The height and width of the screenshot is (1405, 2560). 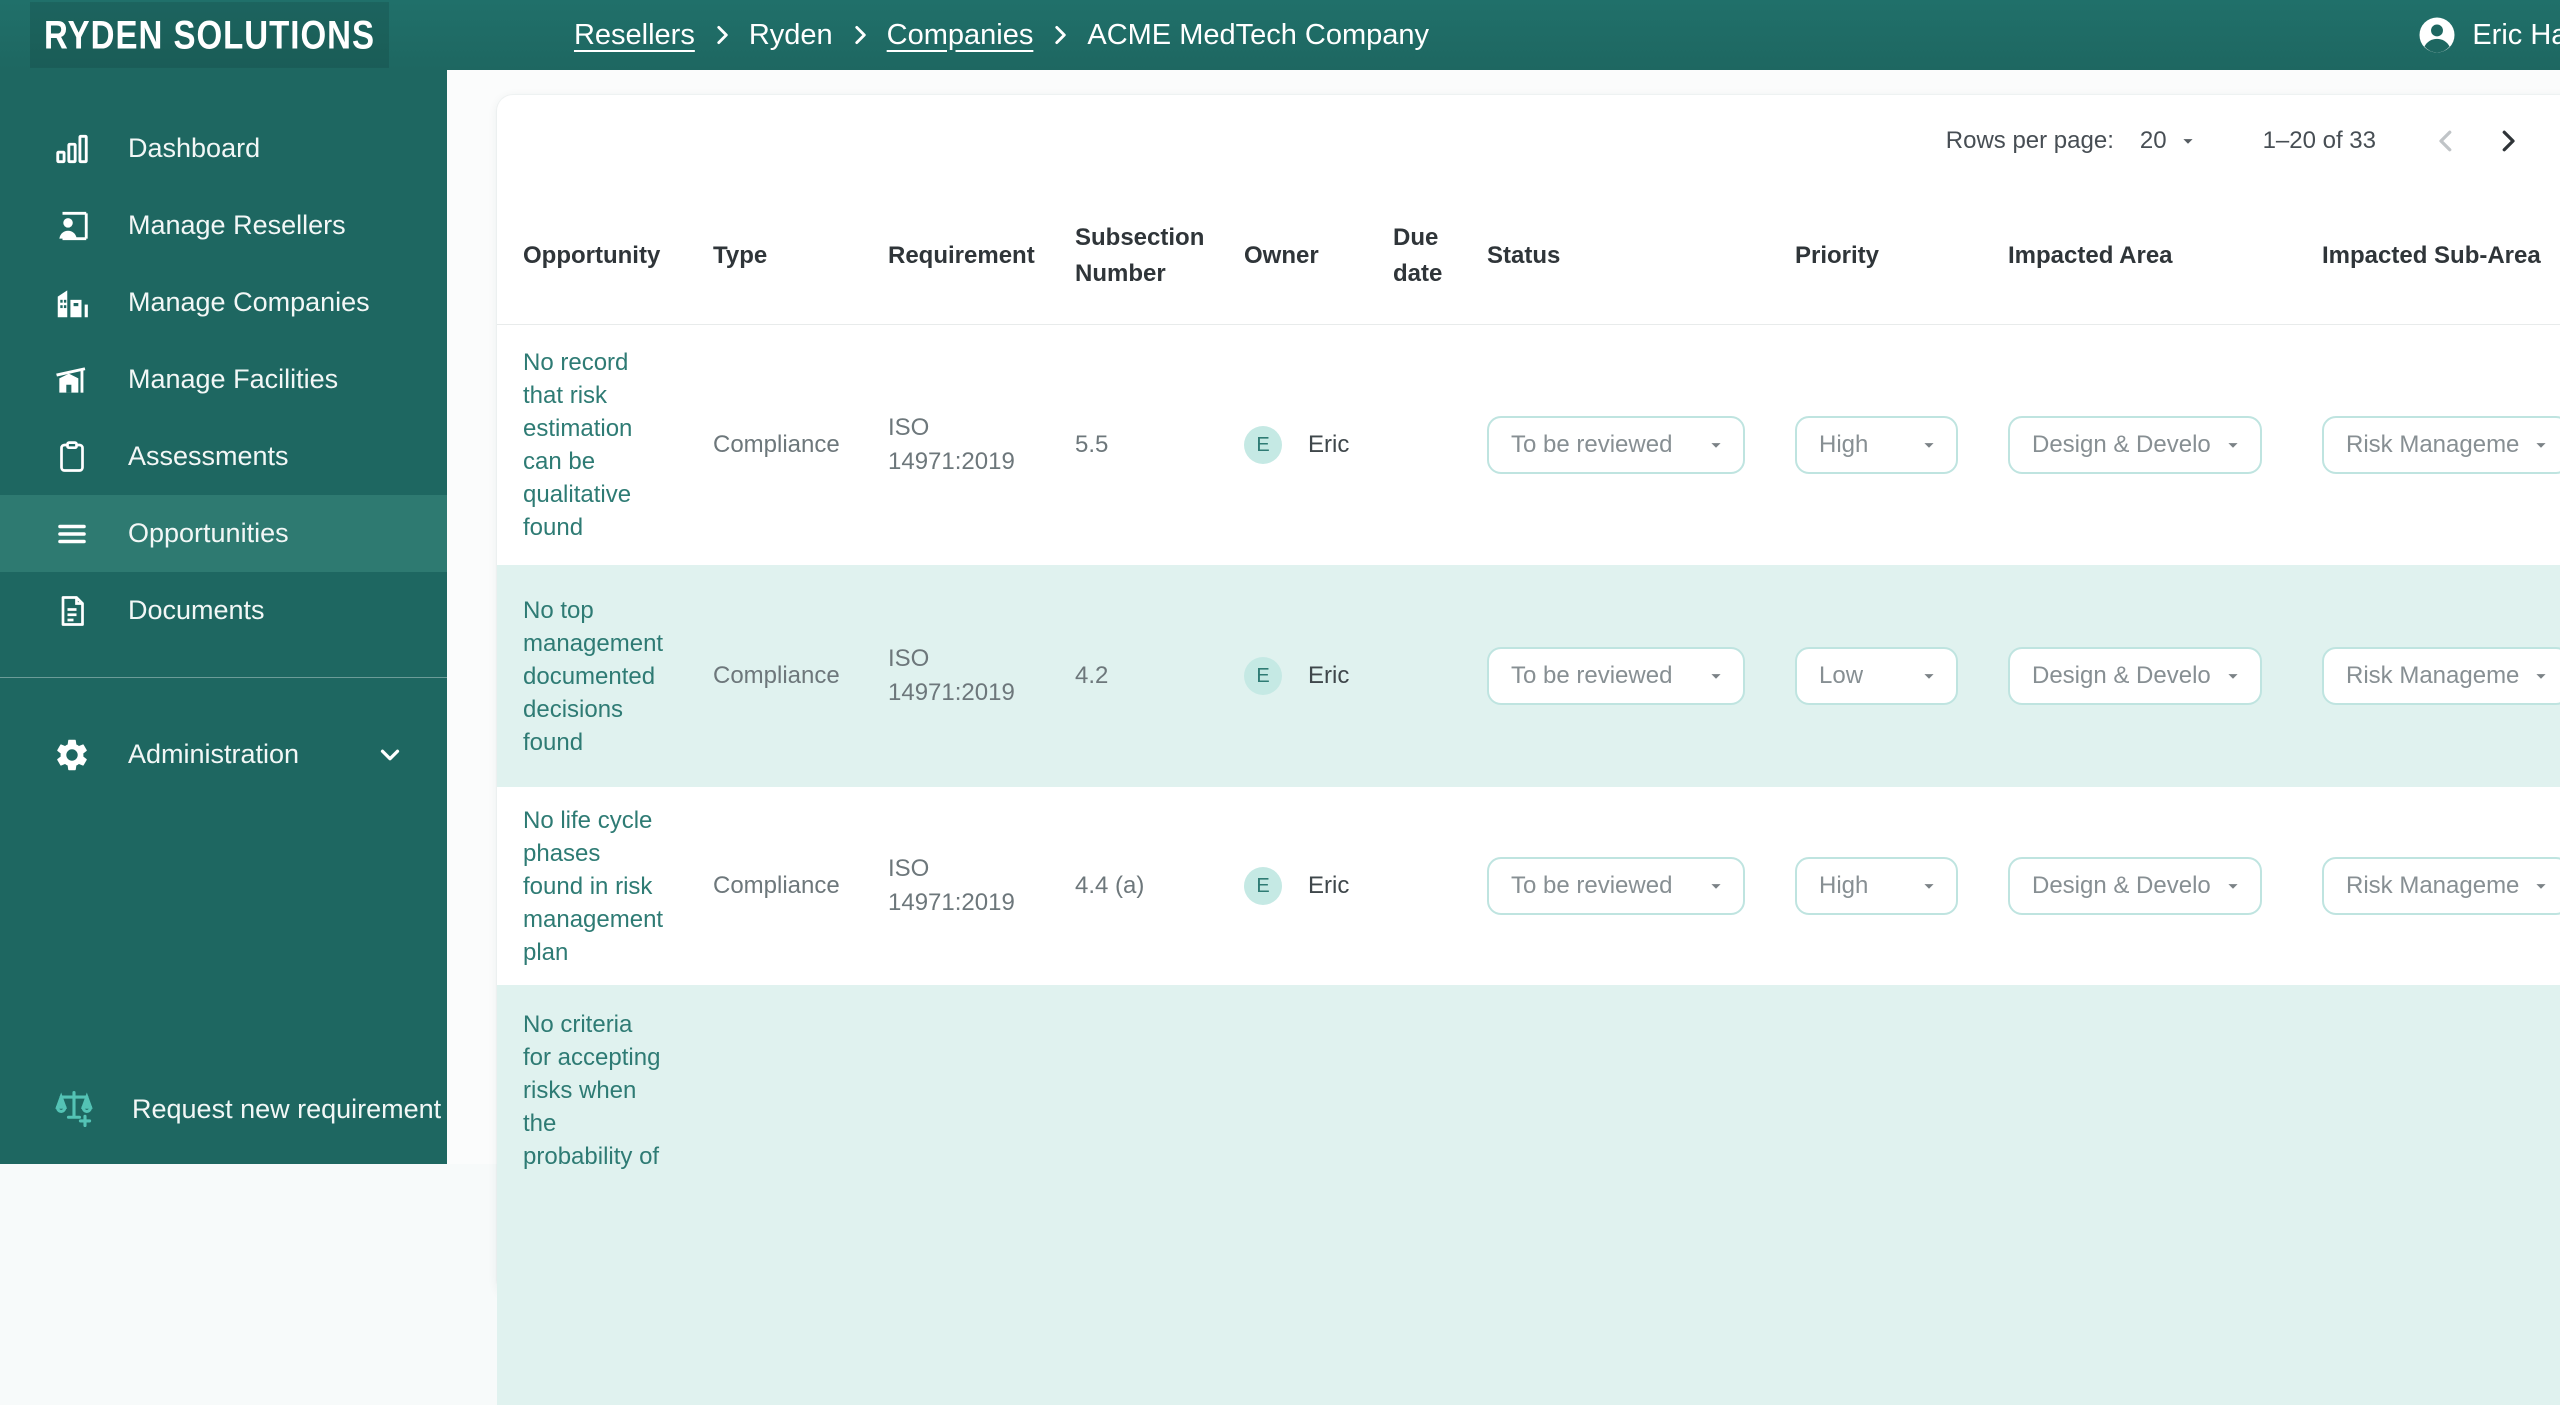 What do you see at coordinates (213, 754) in the screenshot?
I see `sidebar-item-label: Administration` at bounding box center [213, 754].